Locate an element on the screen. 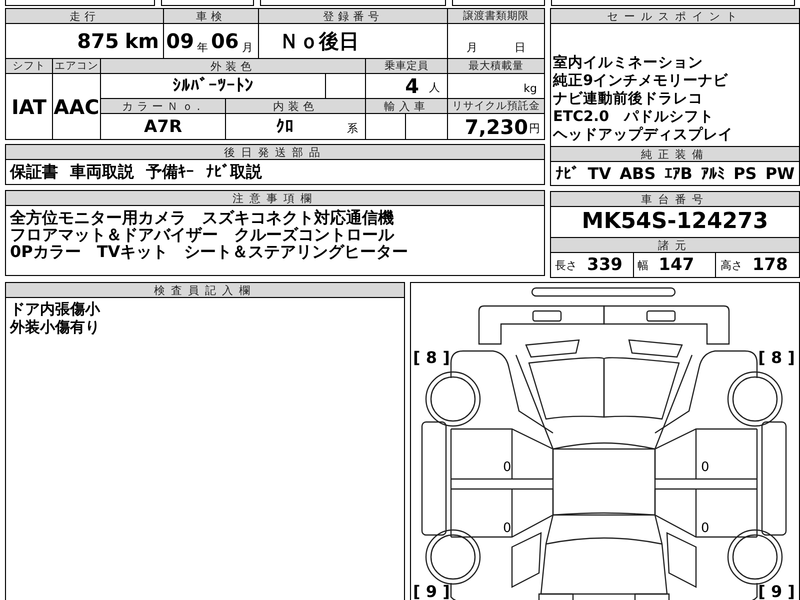  spec-value: 339 is located at coordinates (604, 265).